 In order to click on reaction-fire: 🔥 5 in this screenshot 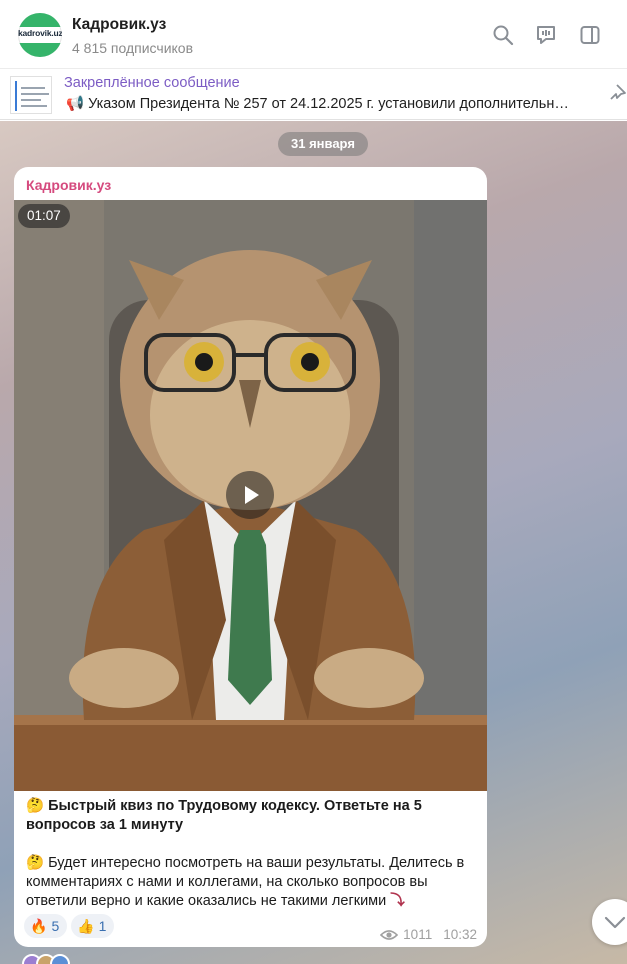, I will do `click(46, 926)`.